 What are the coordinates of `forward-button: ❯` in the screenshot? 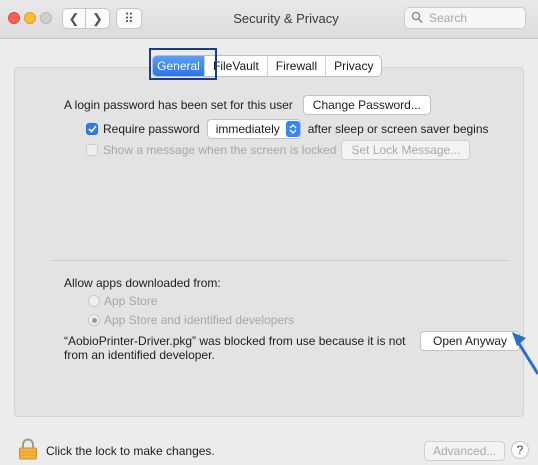 It's located at (98, 18).